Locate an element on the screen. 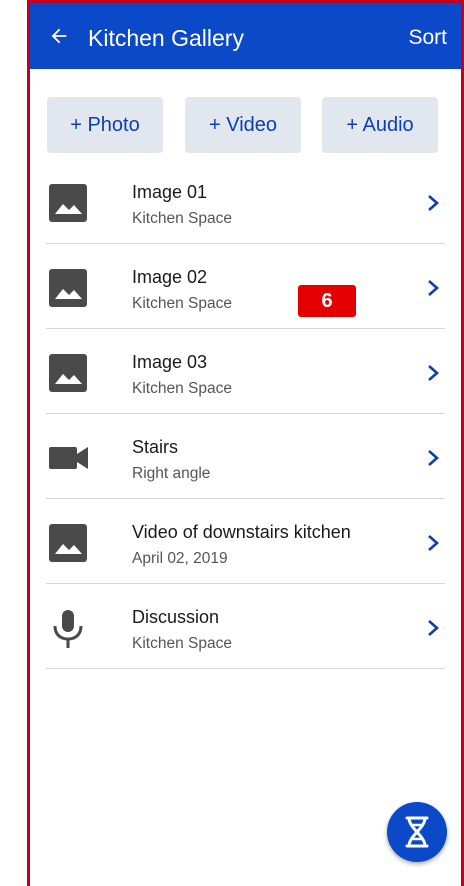 The width and height of the screenshot is (464, 886). fab-button is located at coordinates (417, 832).